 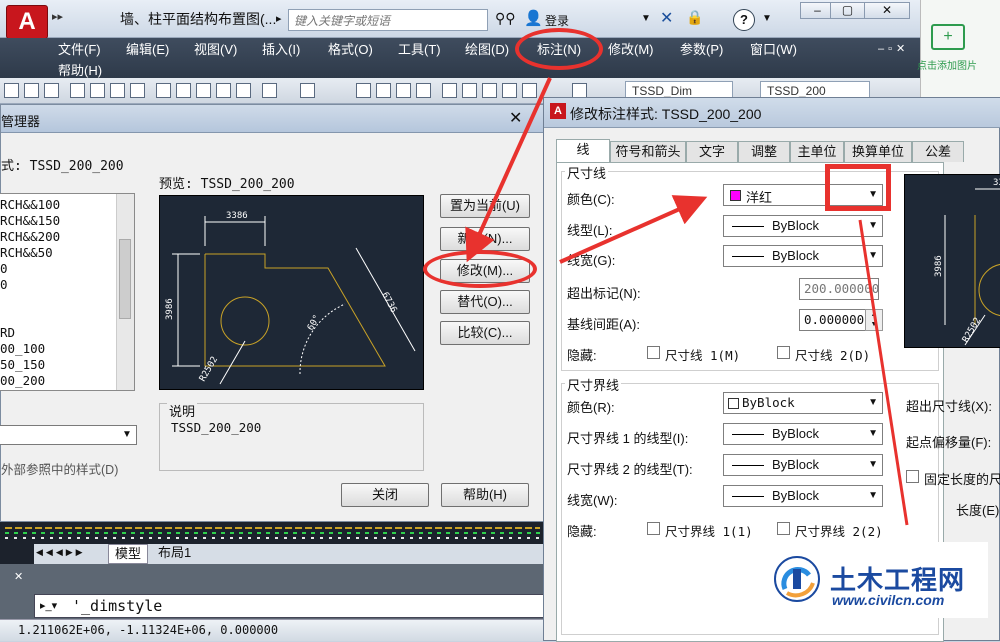 What do you see at coordinates (888, 600) in the screenshot?
I see `watermark-url: www.civilcn.com` at bounding box center [888, 600].